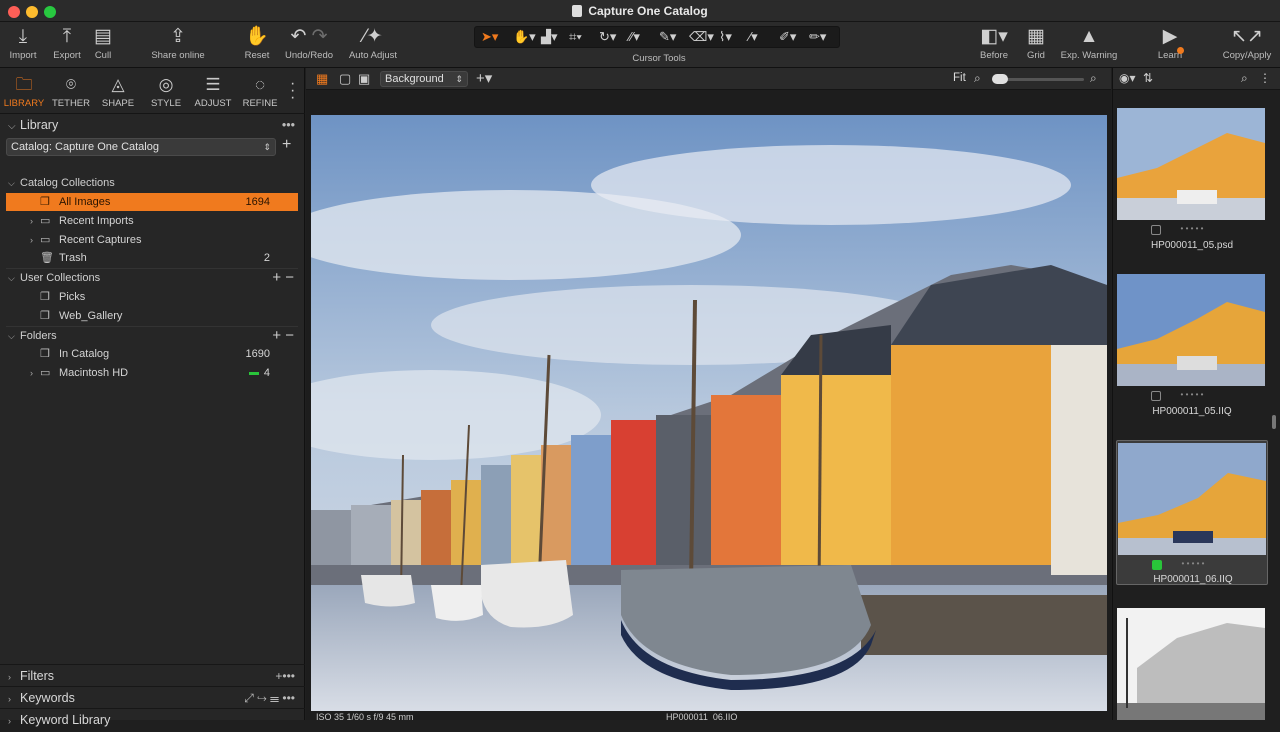 This screenshot has height=732, width=1280. I want to click on eye-icon: ◉▾, so click(1127, 78).